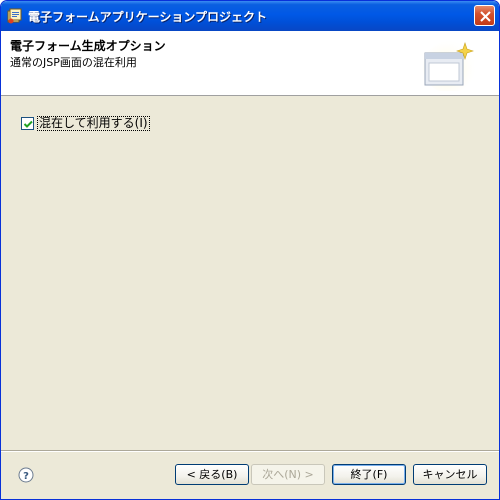 The image size is (500, 500). I want to click on page-title: 電子フォーム生成オプション, so click(88, 46).